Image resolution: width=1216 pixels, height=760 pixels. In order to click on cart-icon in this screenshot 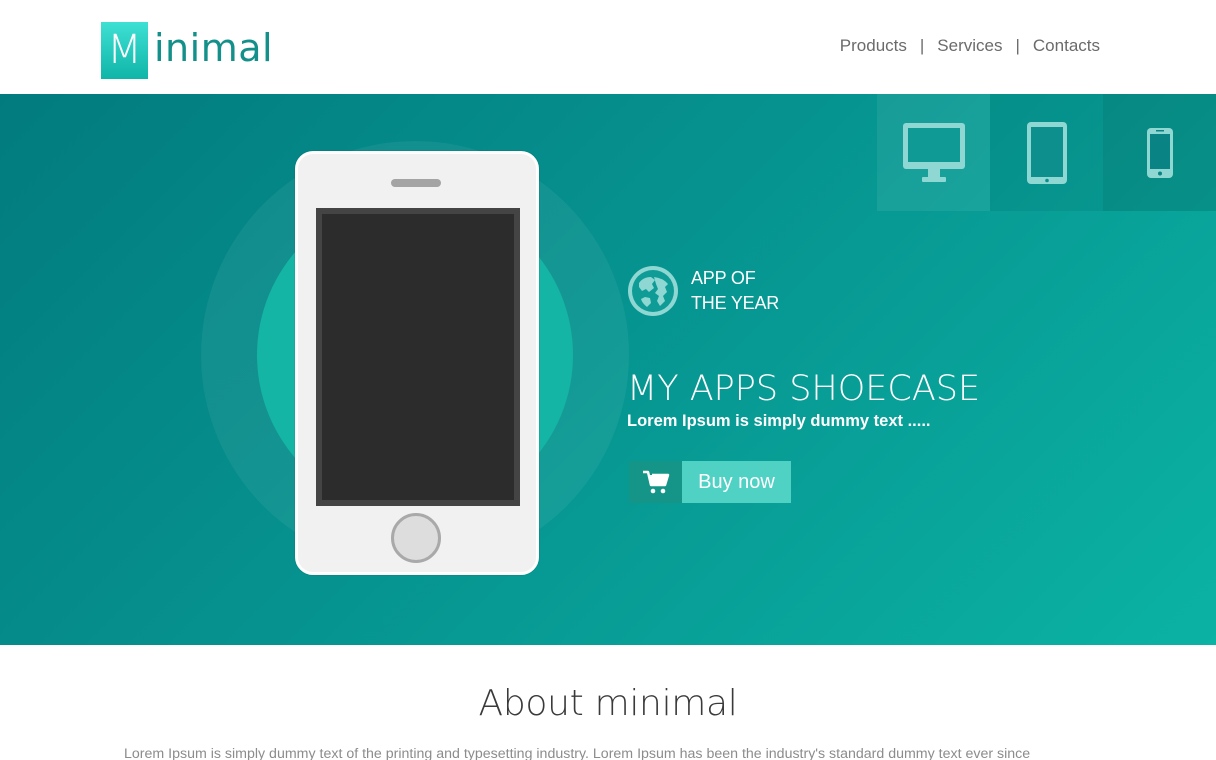, I will do `click(655, 482)`.